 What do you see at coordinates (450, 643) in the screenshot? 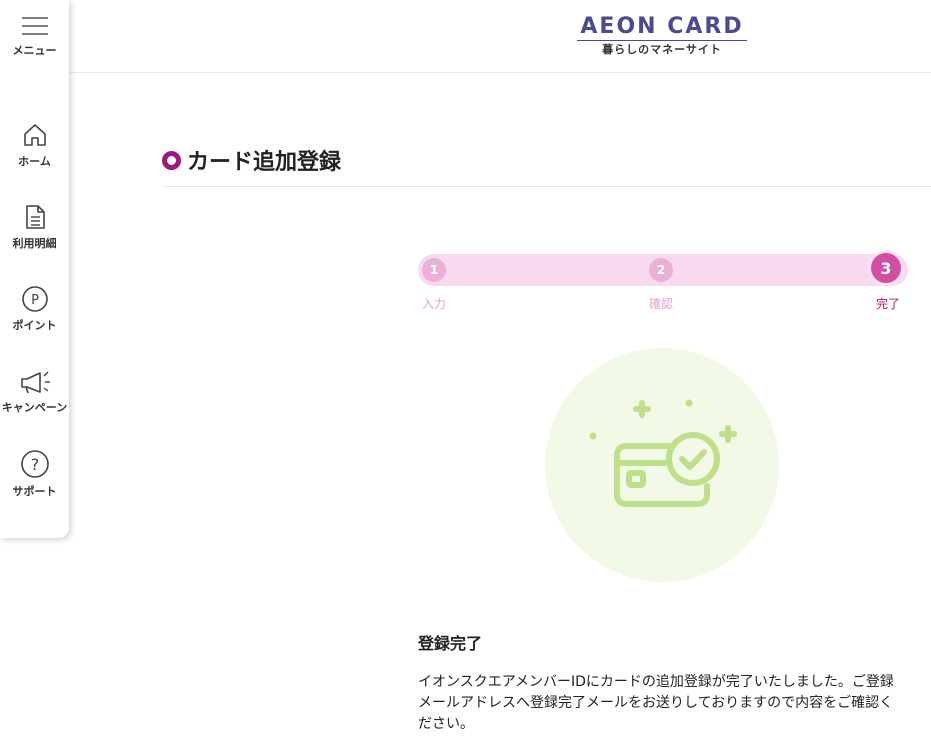
I see `completion-heading: 登録完了` at bounding box center [450, 643].